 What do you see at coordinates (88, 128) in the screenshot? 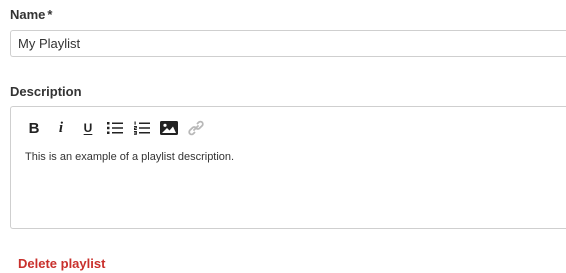
I see `underline-button: U` at bounding box center [88, 128].